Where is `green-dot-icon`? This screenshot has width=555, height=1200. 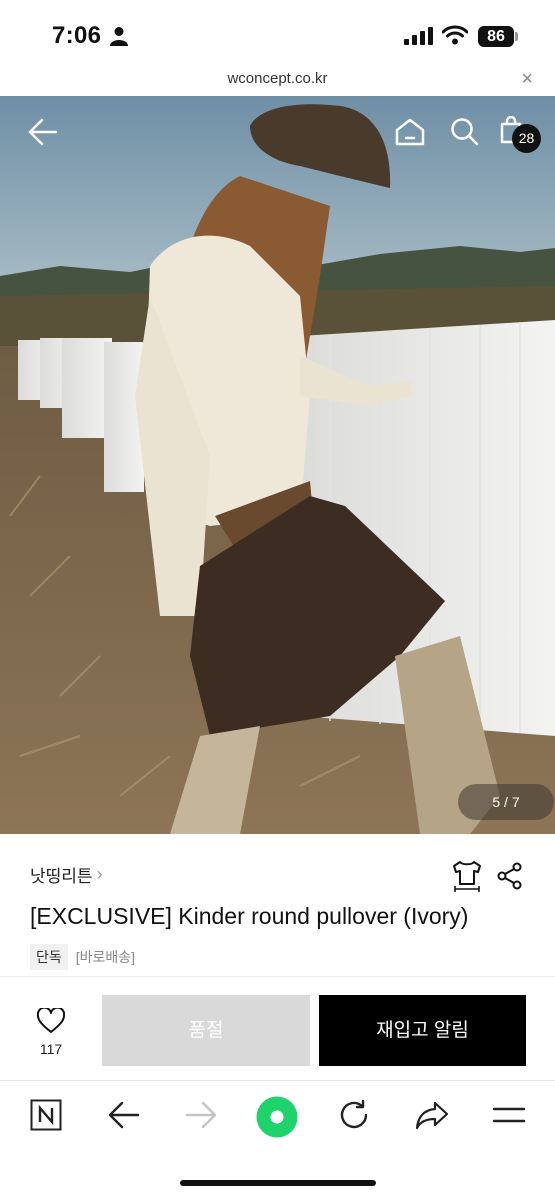
green-dot-icon is located at coordinates (277, 1117).